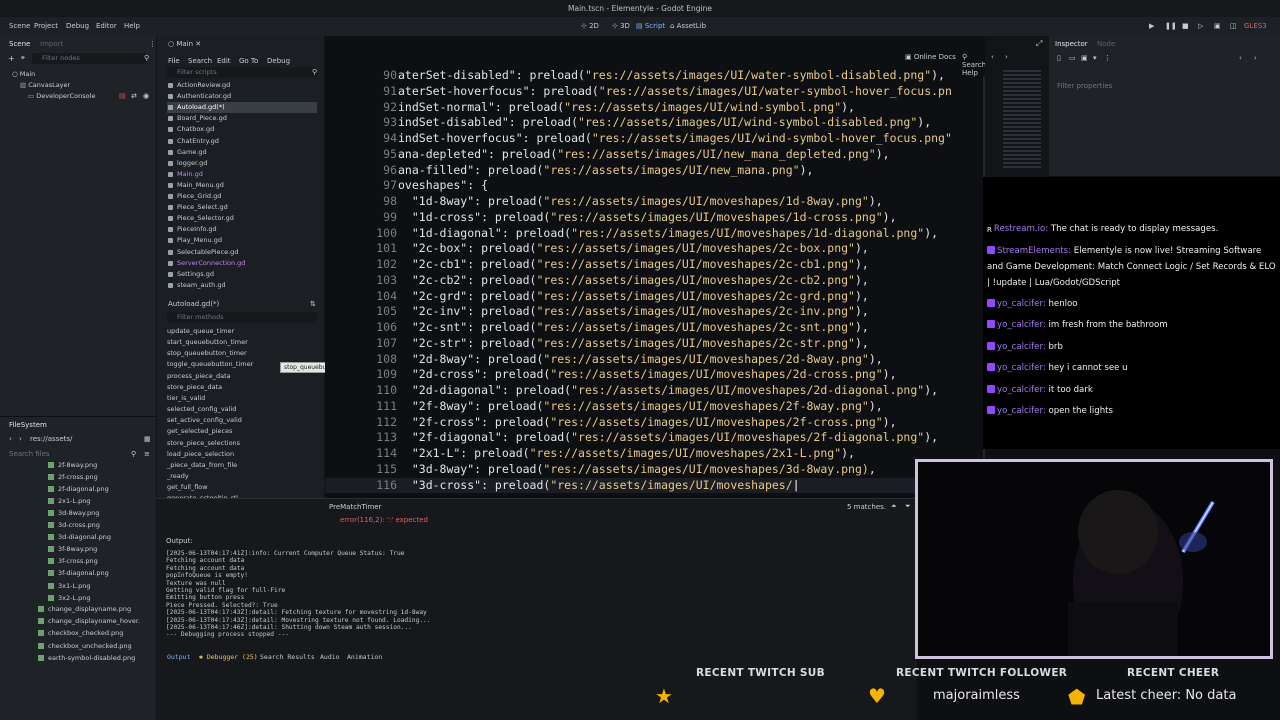 The width and height of the screenshot is (1280, 720). Describe the element at coordinates (200, 331) in the screenshot. I see `method-list-item: update_queue_timer` at that location.